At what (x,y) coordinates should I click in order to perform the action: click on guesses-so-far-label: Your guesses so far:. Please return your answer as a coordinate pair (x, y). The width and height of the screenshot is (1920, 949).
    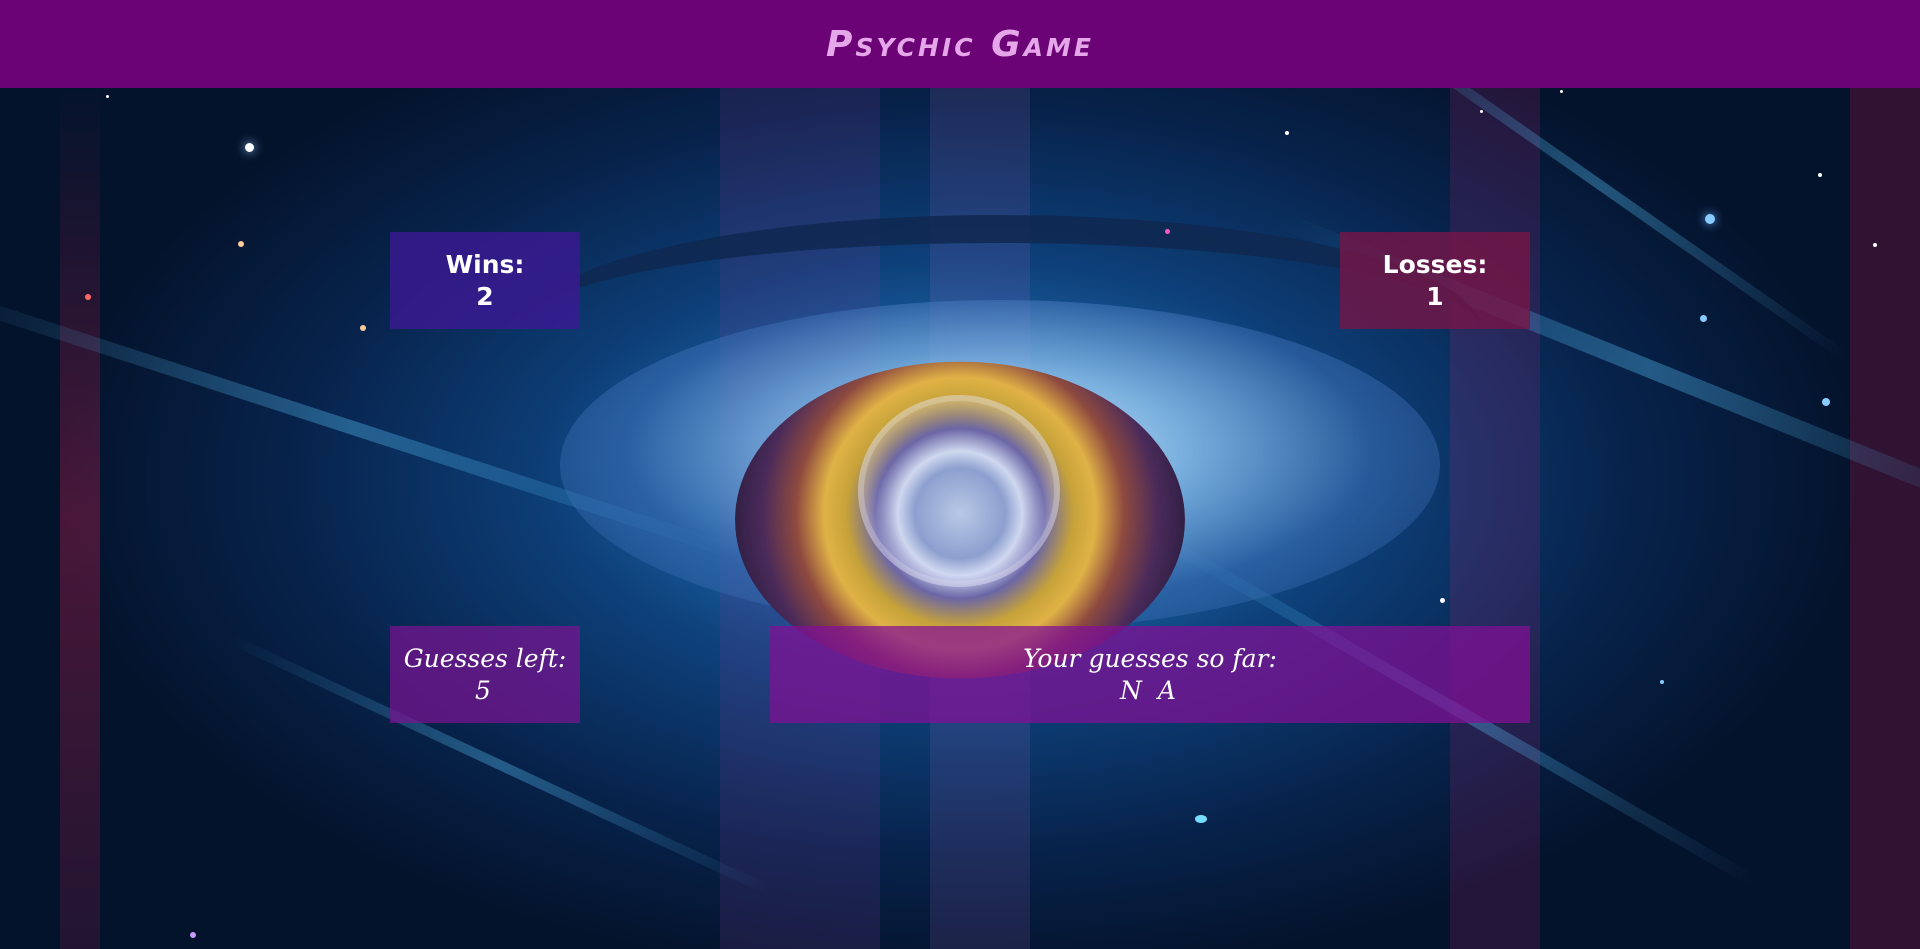
    Looking at the image, I should click on (1150, 659).